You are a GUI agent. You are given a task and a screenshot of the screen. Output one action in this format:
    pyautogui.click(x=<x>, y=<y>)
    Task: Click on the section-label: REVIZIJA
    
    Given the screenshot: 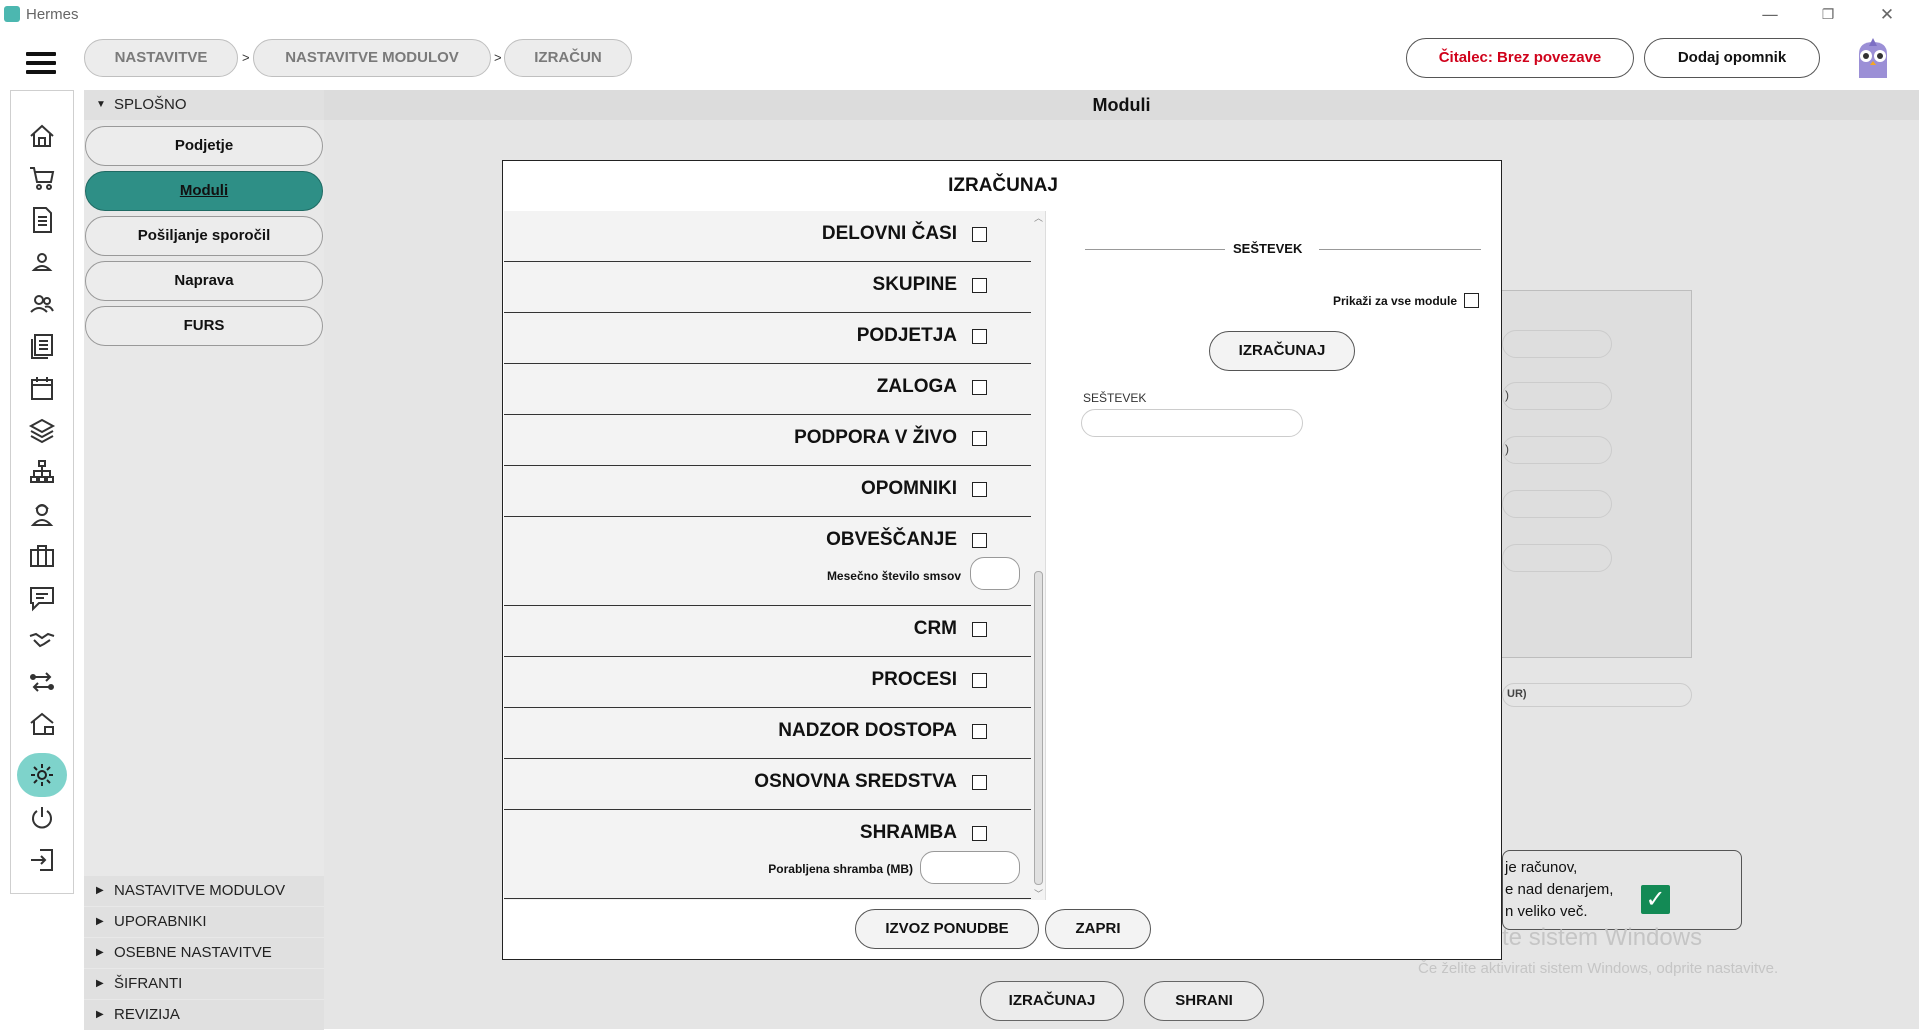 What is the action you would take?
    pyautogui.click(x=147, y=1014)
    